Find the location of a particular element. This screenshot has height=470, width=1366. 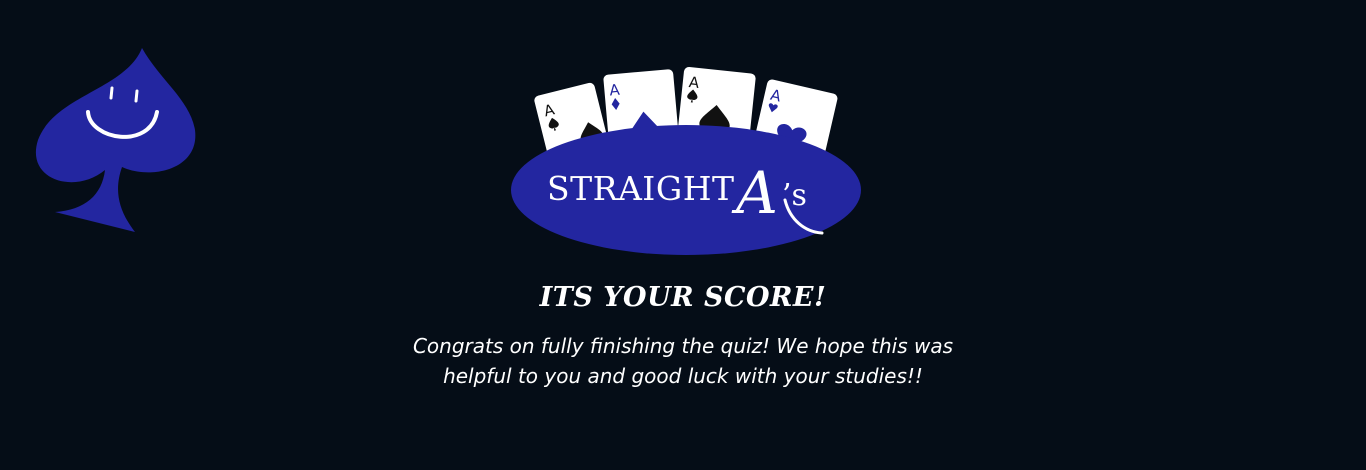

smiling-spade-icon is located at coordinates (117, 140).